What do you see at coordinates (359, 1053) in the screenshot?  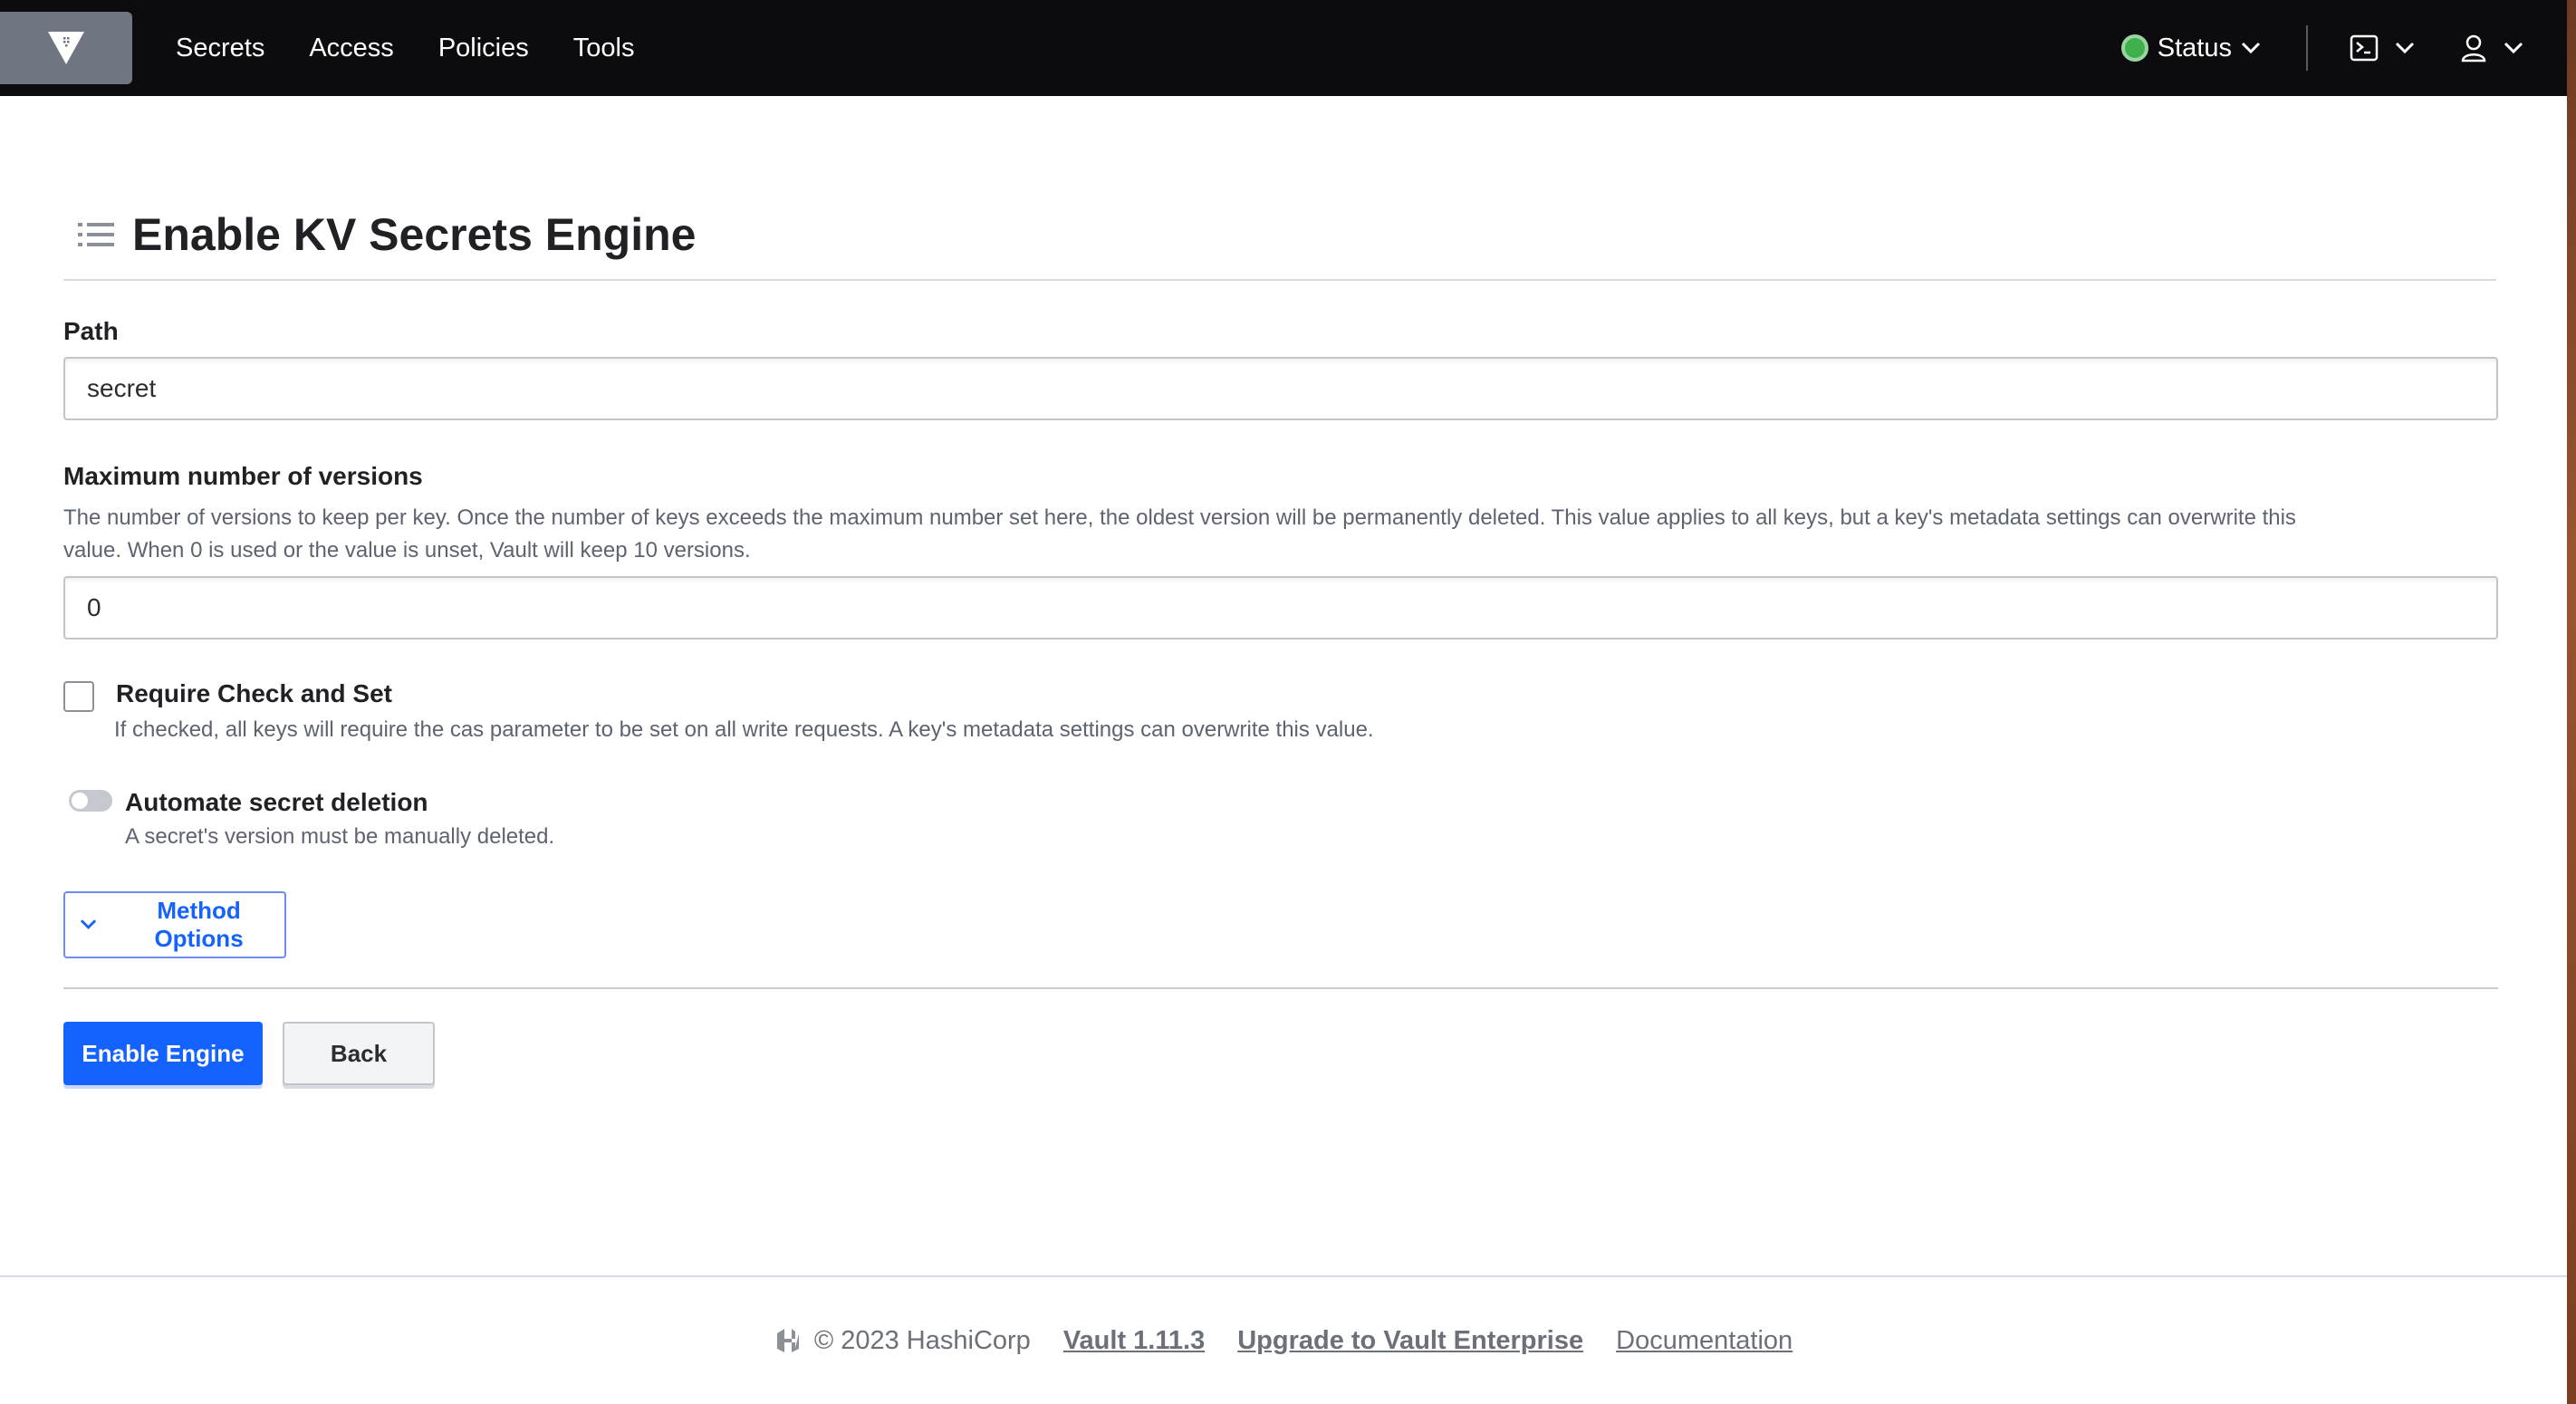 I see `back-button: Back` at bounding box center [359, 1053].